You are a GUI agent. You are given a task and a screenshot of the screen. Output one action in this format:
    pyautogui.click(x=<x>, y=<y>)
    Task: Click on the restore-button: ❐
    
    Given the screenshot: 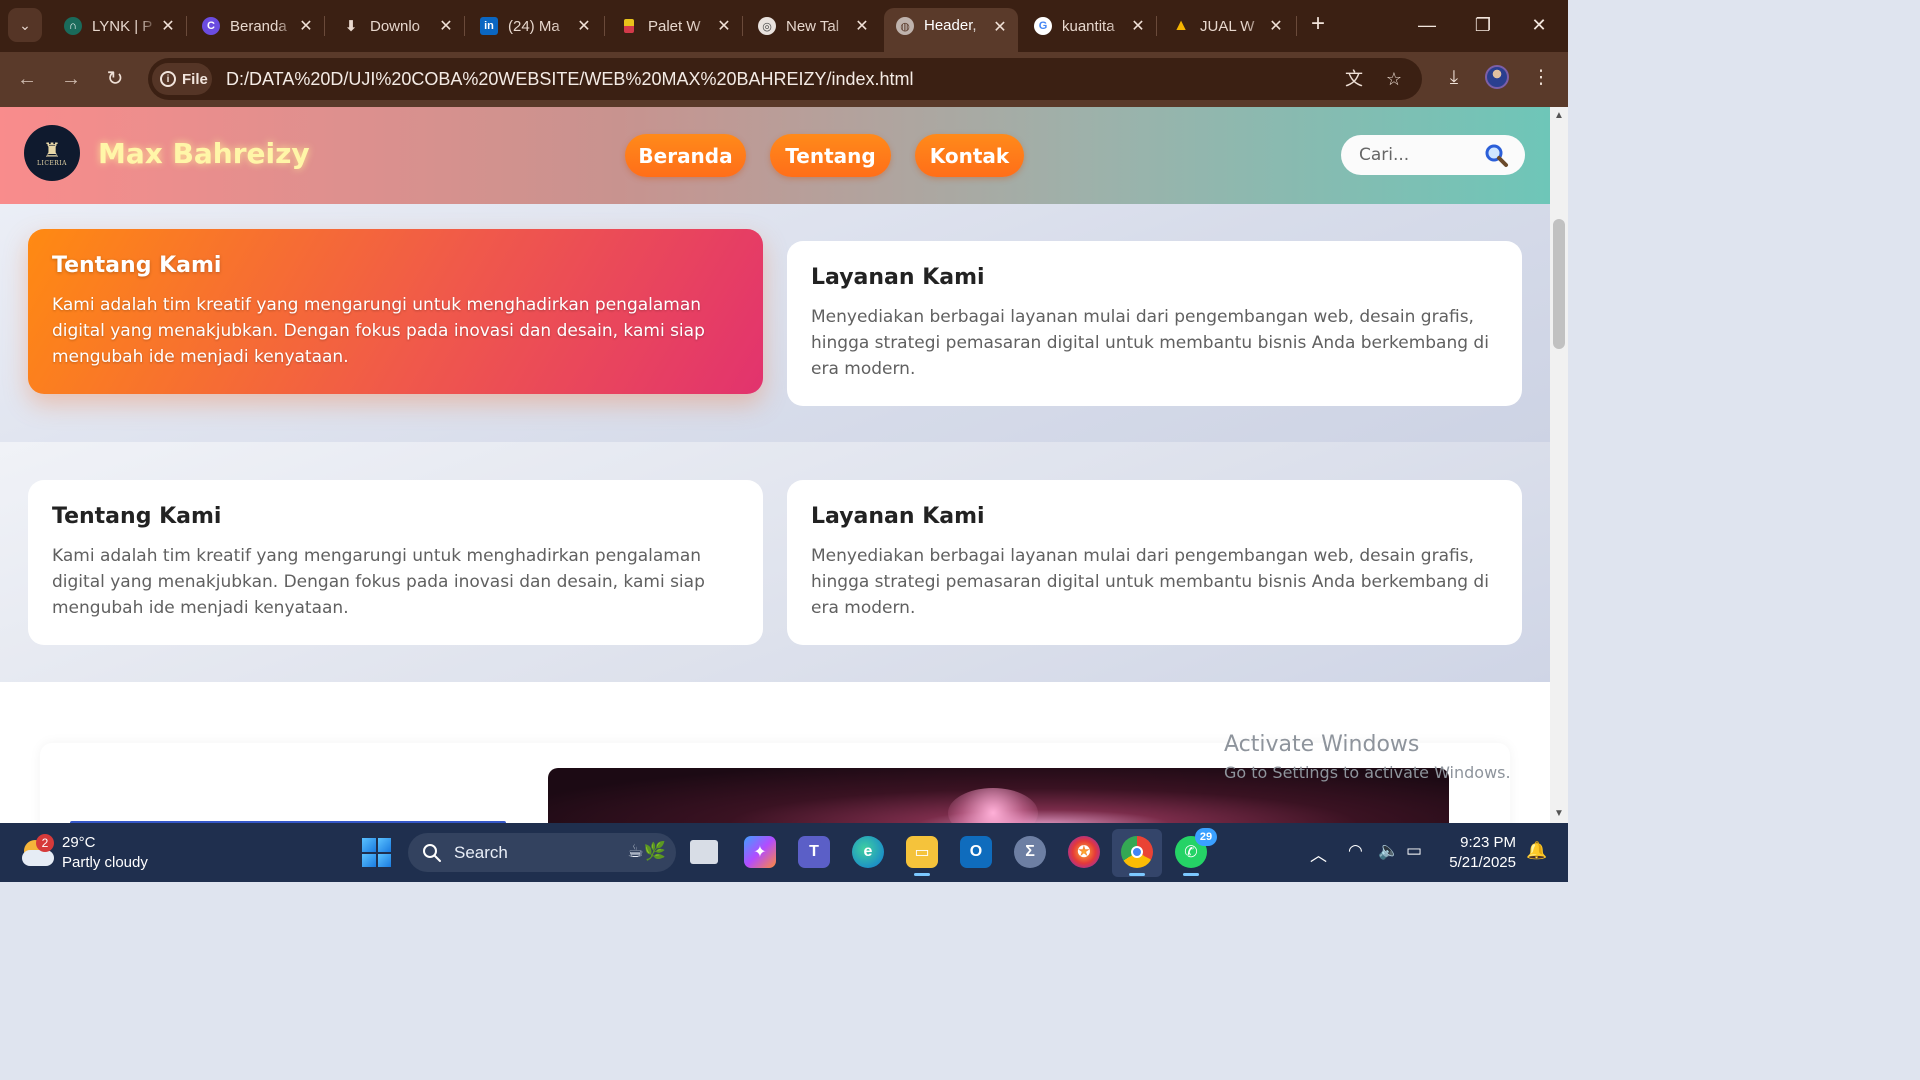 What is the action you would take?
    pyautogui.click(x=1483, y=25)
    